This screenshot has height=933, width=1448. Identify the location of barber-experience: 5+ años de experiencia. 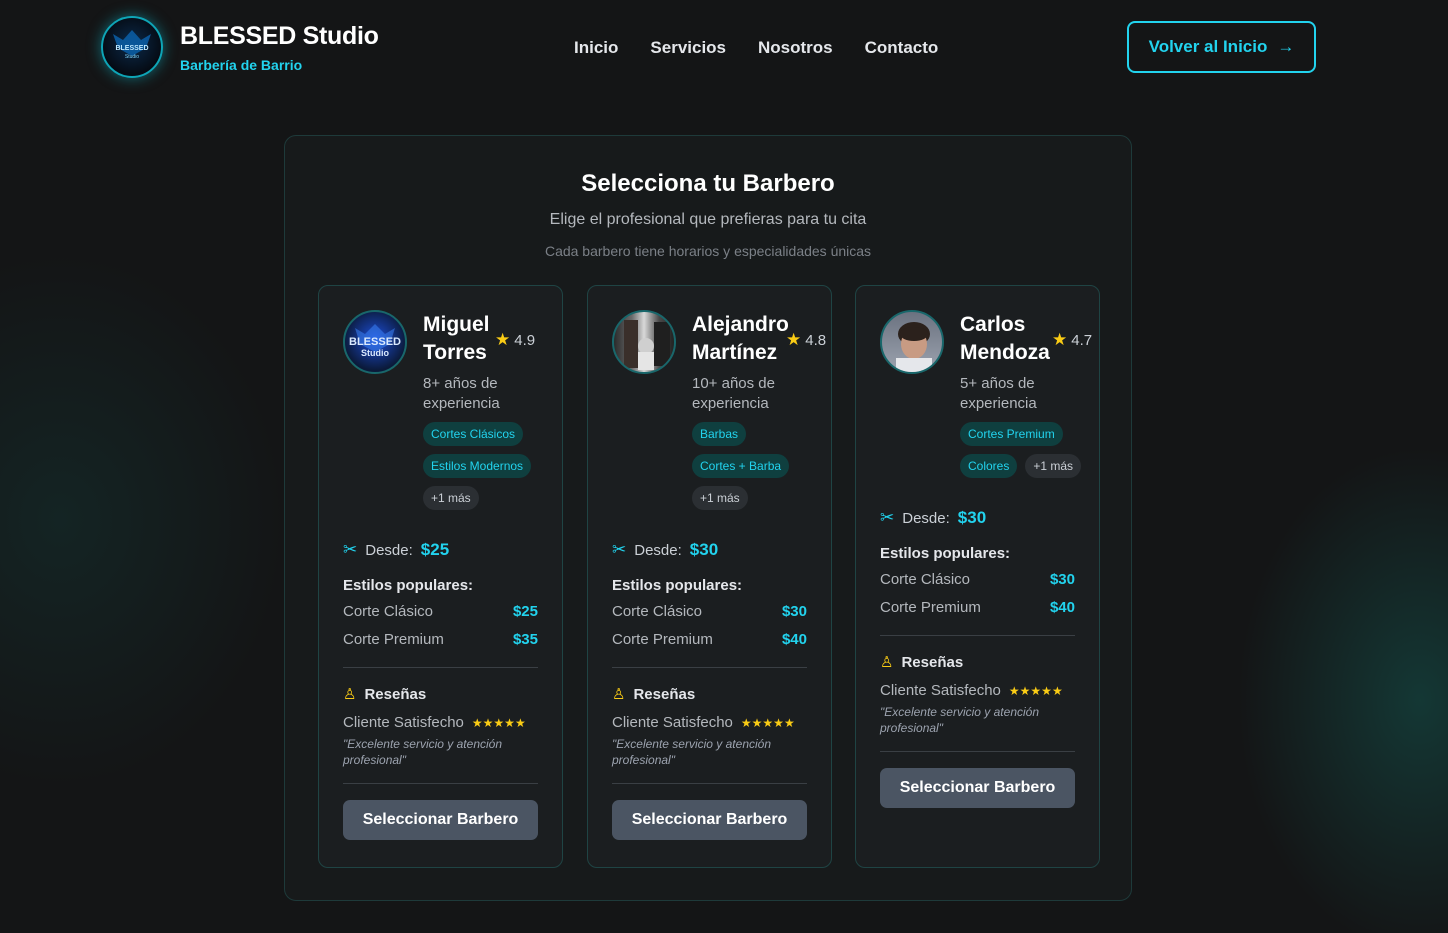
(998, 393).